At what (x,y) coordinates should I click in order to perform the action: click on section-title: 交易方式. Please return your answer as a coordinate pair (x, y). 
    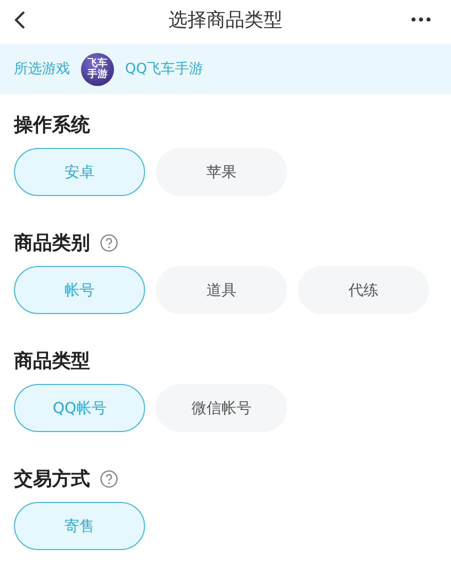
    Looking at the image, I should click on (52, 479).